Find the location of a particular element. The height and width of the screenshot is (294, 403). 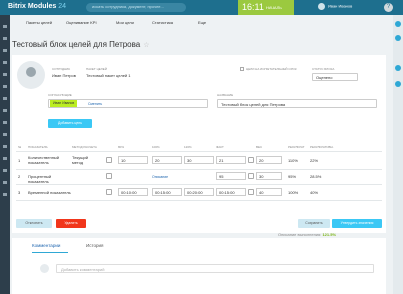

comment-input: Добавить комментарий is located at coordinates (215, 268).